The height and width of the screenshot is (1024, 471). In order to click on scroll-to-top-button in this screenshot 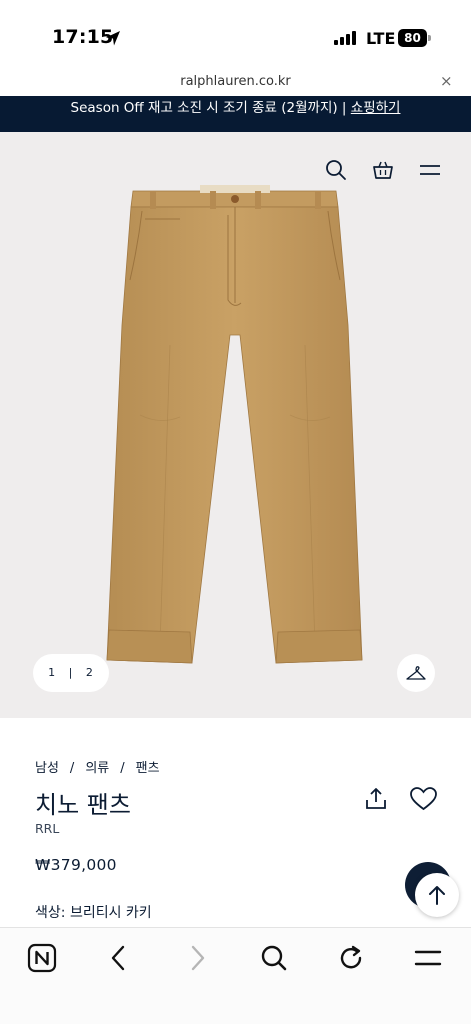, I will do `click(437, 895)`.